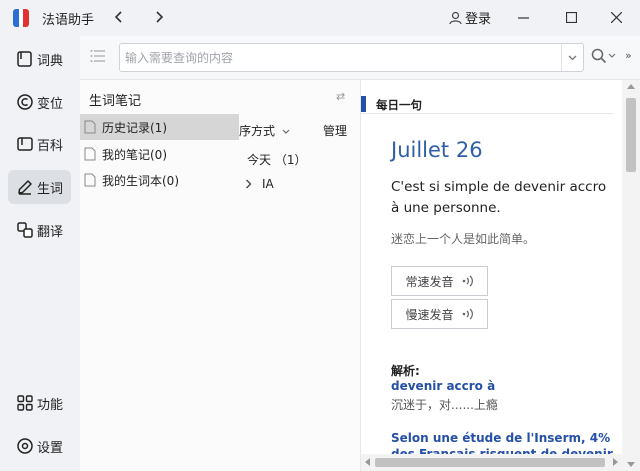 The width and height of the screenshot is (640, 471). What do you see at coordinates (259, 184) in the screenshot?
I see `entry-row: IA` at bounding box center [259, 184].